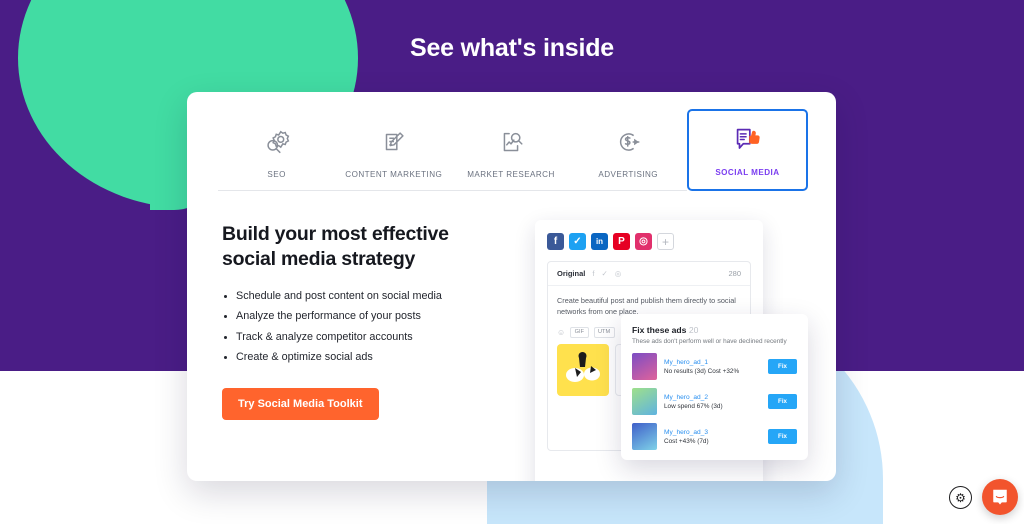 Image resolution: width=1024 pixels, height=524 pixels. Describe the element at coordinates (714, 330) in the screenshot. I see `fix-ads-title: Fix these ads 20` at that location.